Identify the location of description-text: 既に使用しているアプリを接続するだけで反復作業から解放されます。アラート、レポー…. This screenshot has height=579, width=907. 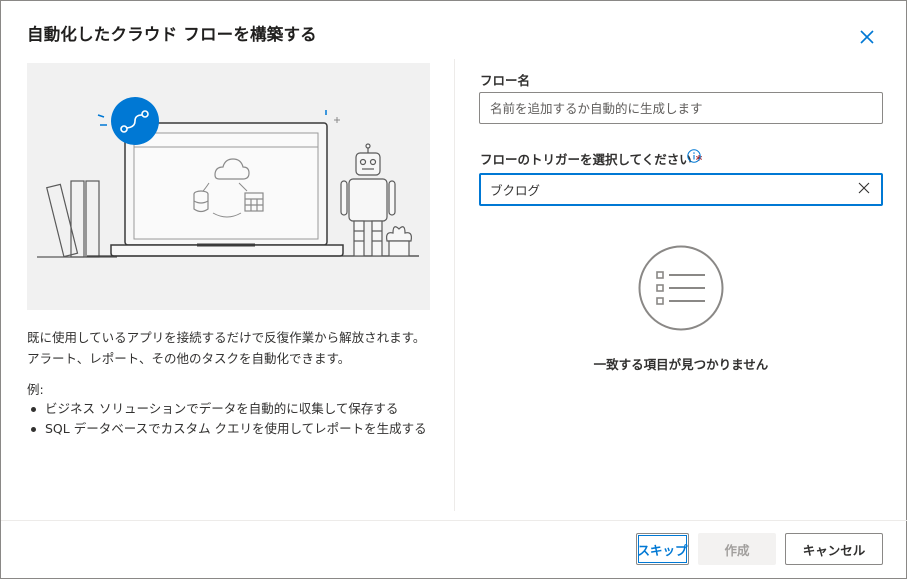
(226, 348).